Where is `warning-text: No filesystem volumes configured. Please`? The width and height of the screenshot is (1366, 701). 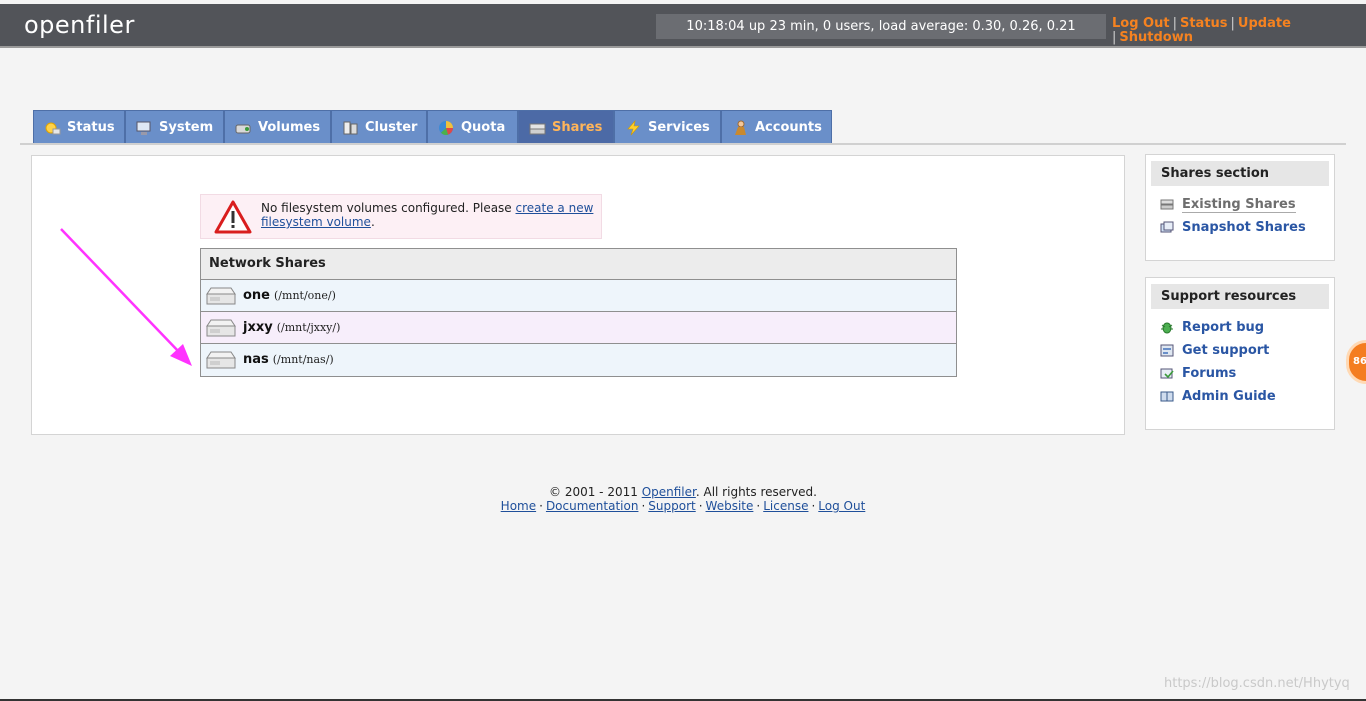
warning-text: No filesystem volumes configured. Please is located at coordinates (388, 208).